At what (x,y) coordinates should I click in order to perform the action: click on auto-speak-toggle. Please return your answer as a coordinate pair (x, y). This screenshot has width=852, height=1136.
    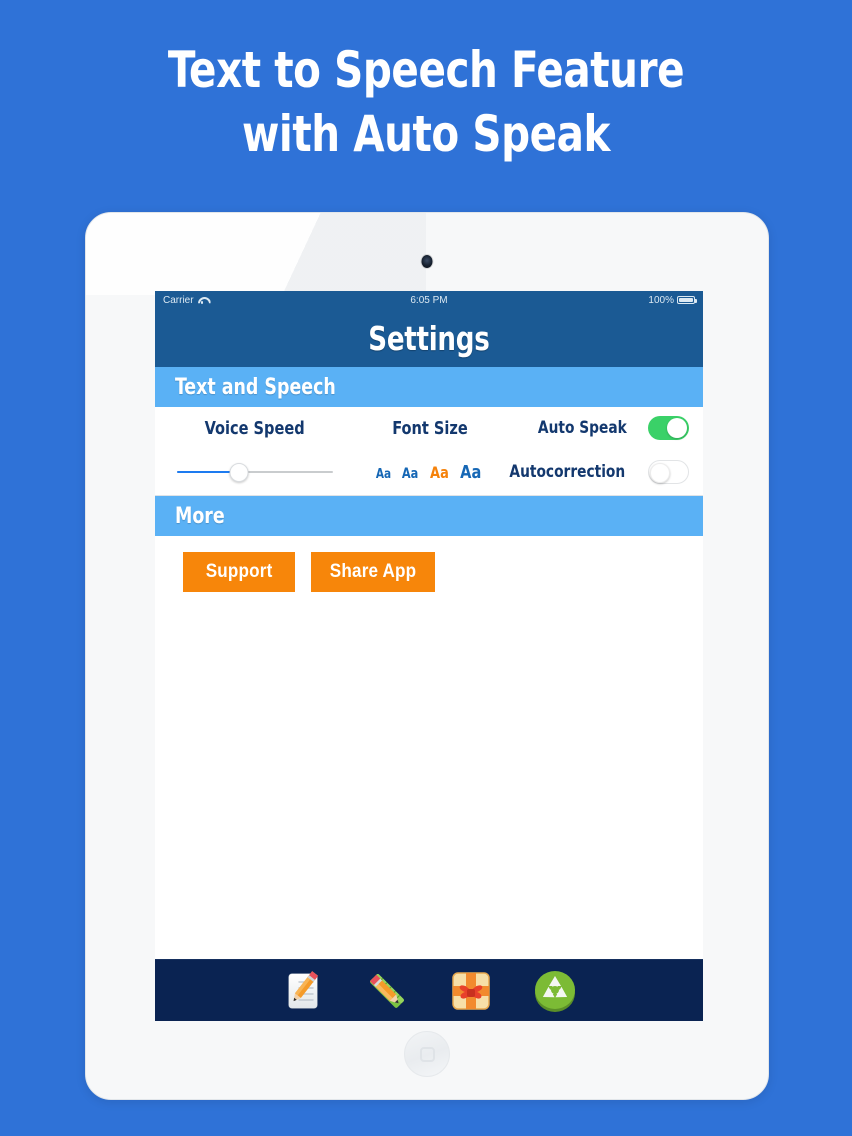
    Looking at the image, I should click on (668, 428).